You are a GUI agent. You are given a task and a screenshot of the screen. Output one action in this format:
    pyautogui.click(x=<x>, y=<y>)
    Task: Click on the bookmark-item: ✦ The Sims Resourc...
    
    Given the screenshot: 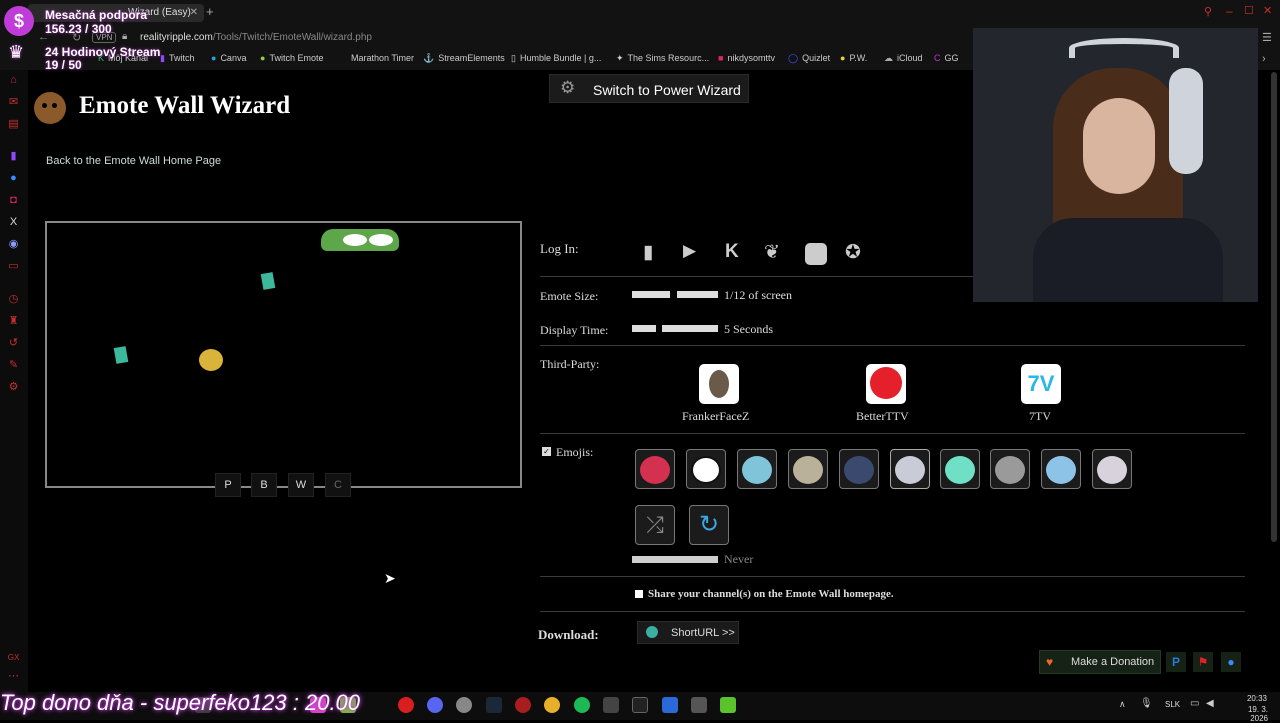 What is the action you would take?
    pyautogui.click(x=662, y=58)
    